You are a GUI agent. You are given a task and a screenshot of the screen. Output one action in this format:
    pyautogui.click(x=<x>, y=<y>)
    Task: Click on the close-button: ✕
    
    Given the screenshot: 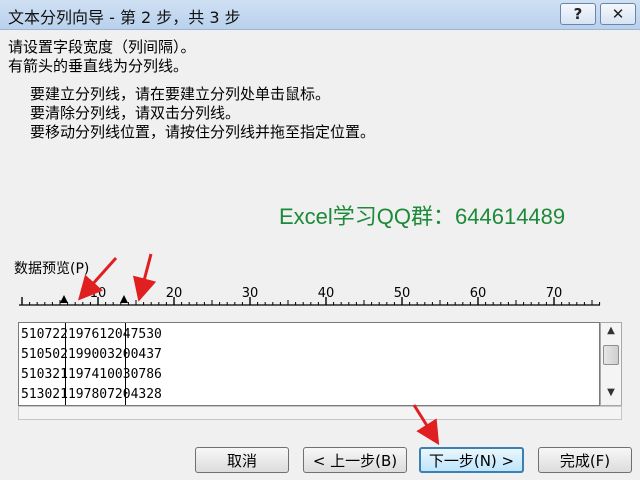 What is the action you would take?
    pyautogui.click(x=618, y=14)
    